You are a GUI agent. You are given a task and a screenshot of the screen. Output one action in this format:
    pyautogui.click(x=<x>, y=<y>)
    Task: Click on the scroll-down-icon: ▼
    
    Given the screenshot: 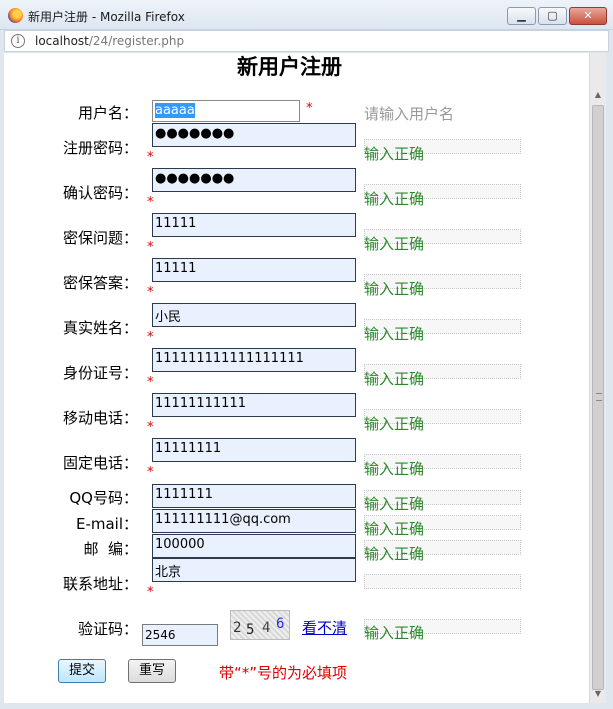 What is the action you would take?
    pyautogui.click(x=598, y=694)
    